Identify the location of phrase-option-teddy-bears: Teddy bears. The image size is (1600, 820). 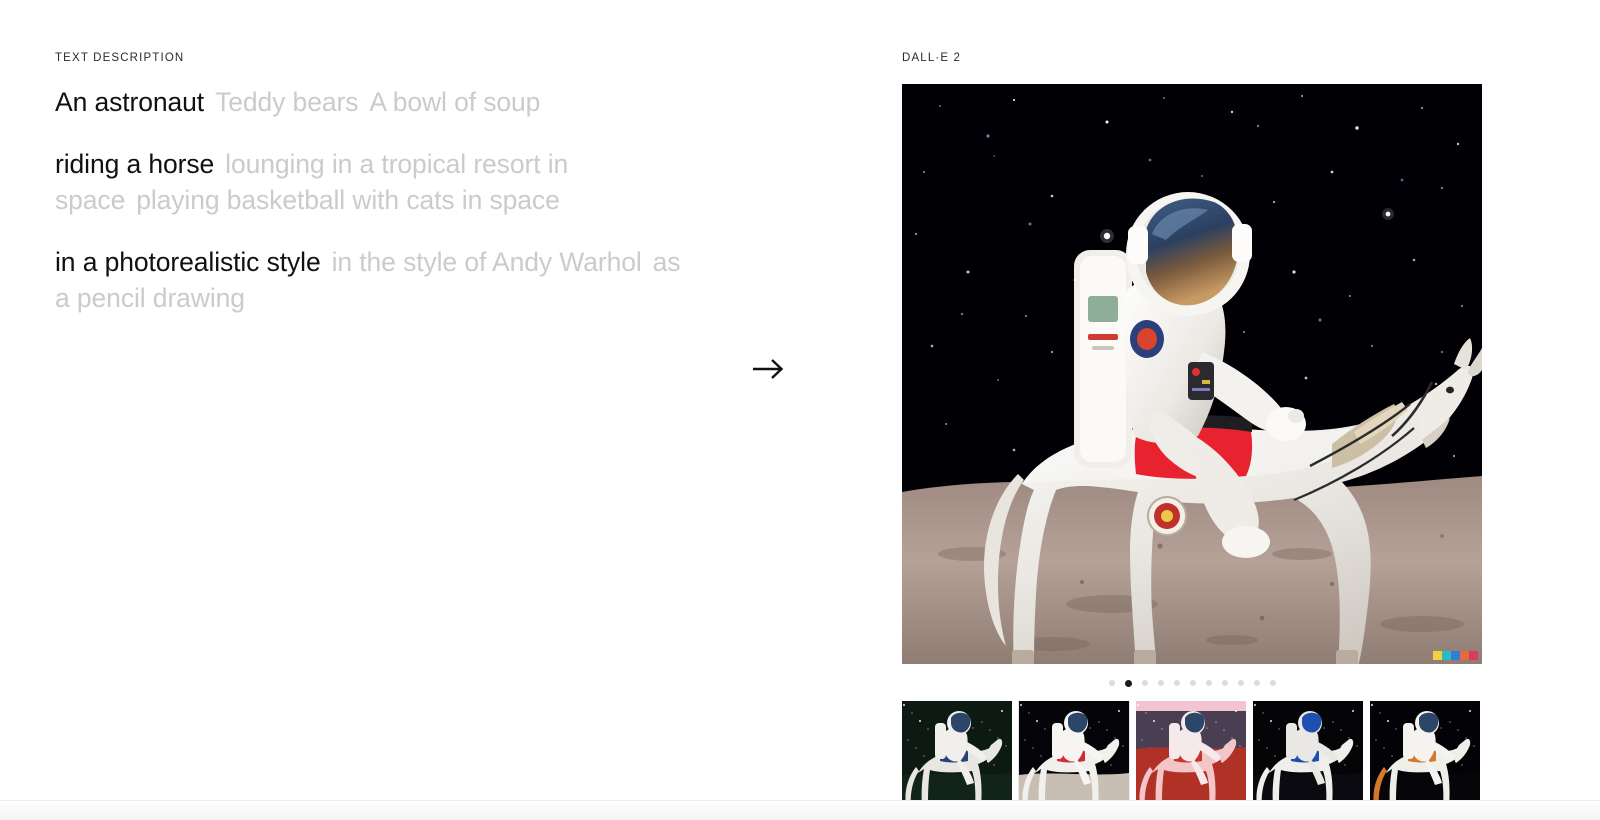
(286, 102).